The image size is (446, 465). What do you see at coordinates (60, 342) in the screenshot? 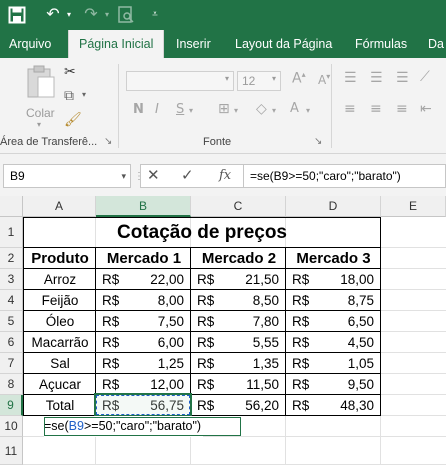
I see `product-name-cell: Macarrão` at bounding box center [60, 342].